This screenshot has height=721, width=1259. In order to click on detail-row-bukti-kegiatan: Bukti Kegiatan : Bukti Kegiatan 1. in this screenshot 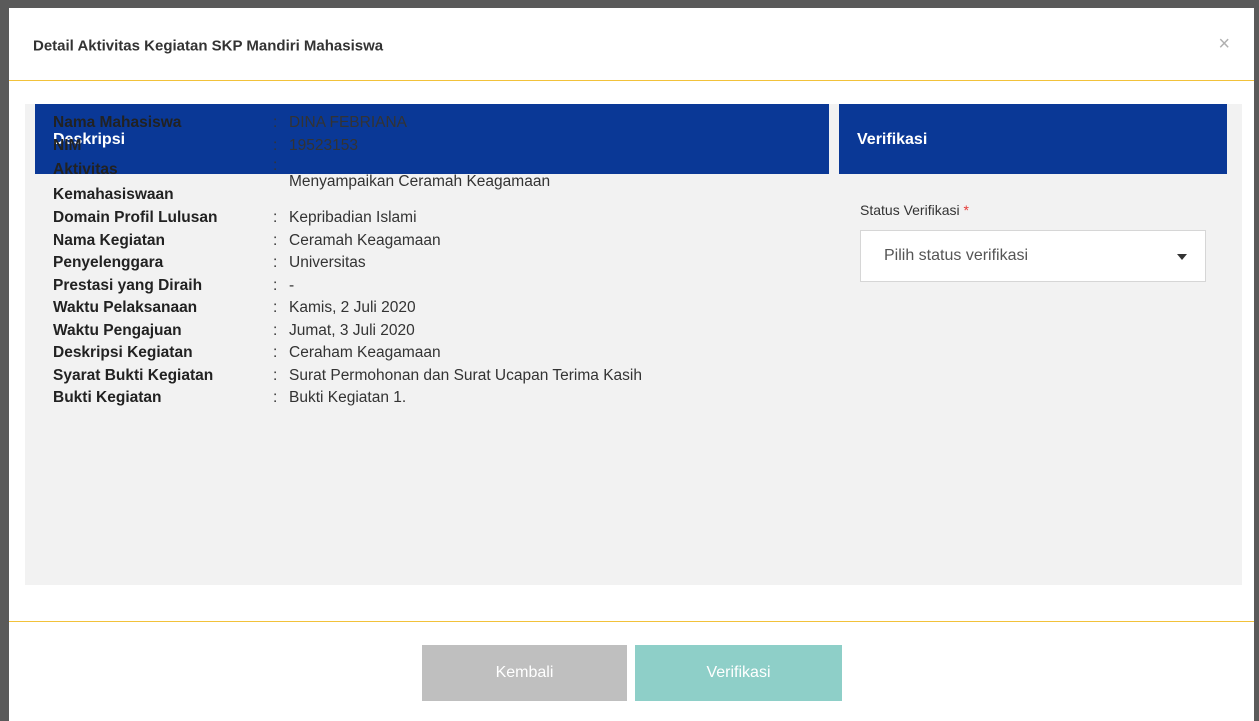, I will do `click(438, 398)`.